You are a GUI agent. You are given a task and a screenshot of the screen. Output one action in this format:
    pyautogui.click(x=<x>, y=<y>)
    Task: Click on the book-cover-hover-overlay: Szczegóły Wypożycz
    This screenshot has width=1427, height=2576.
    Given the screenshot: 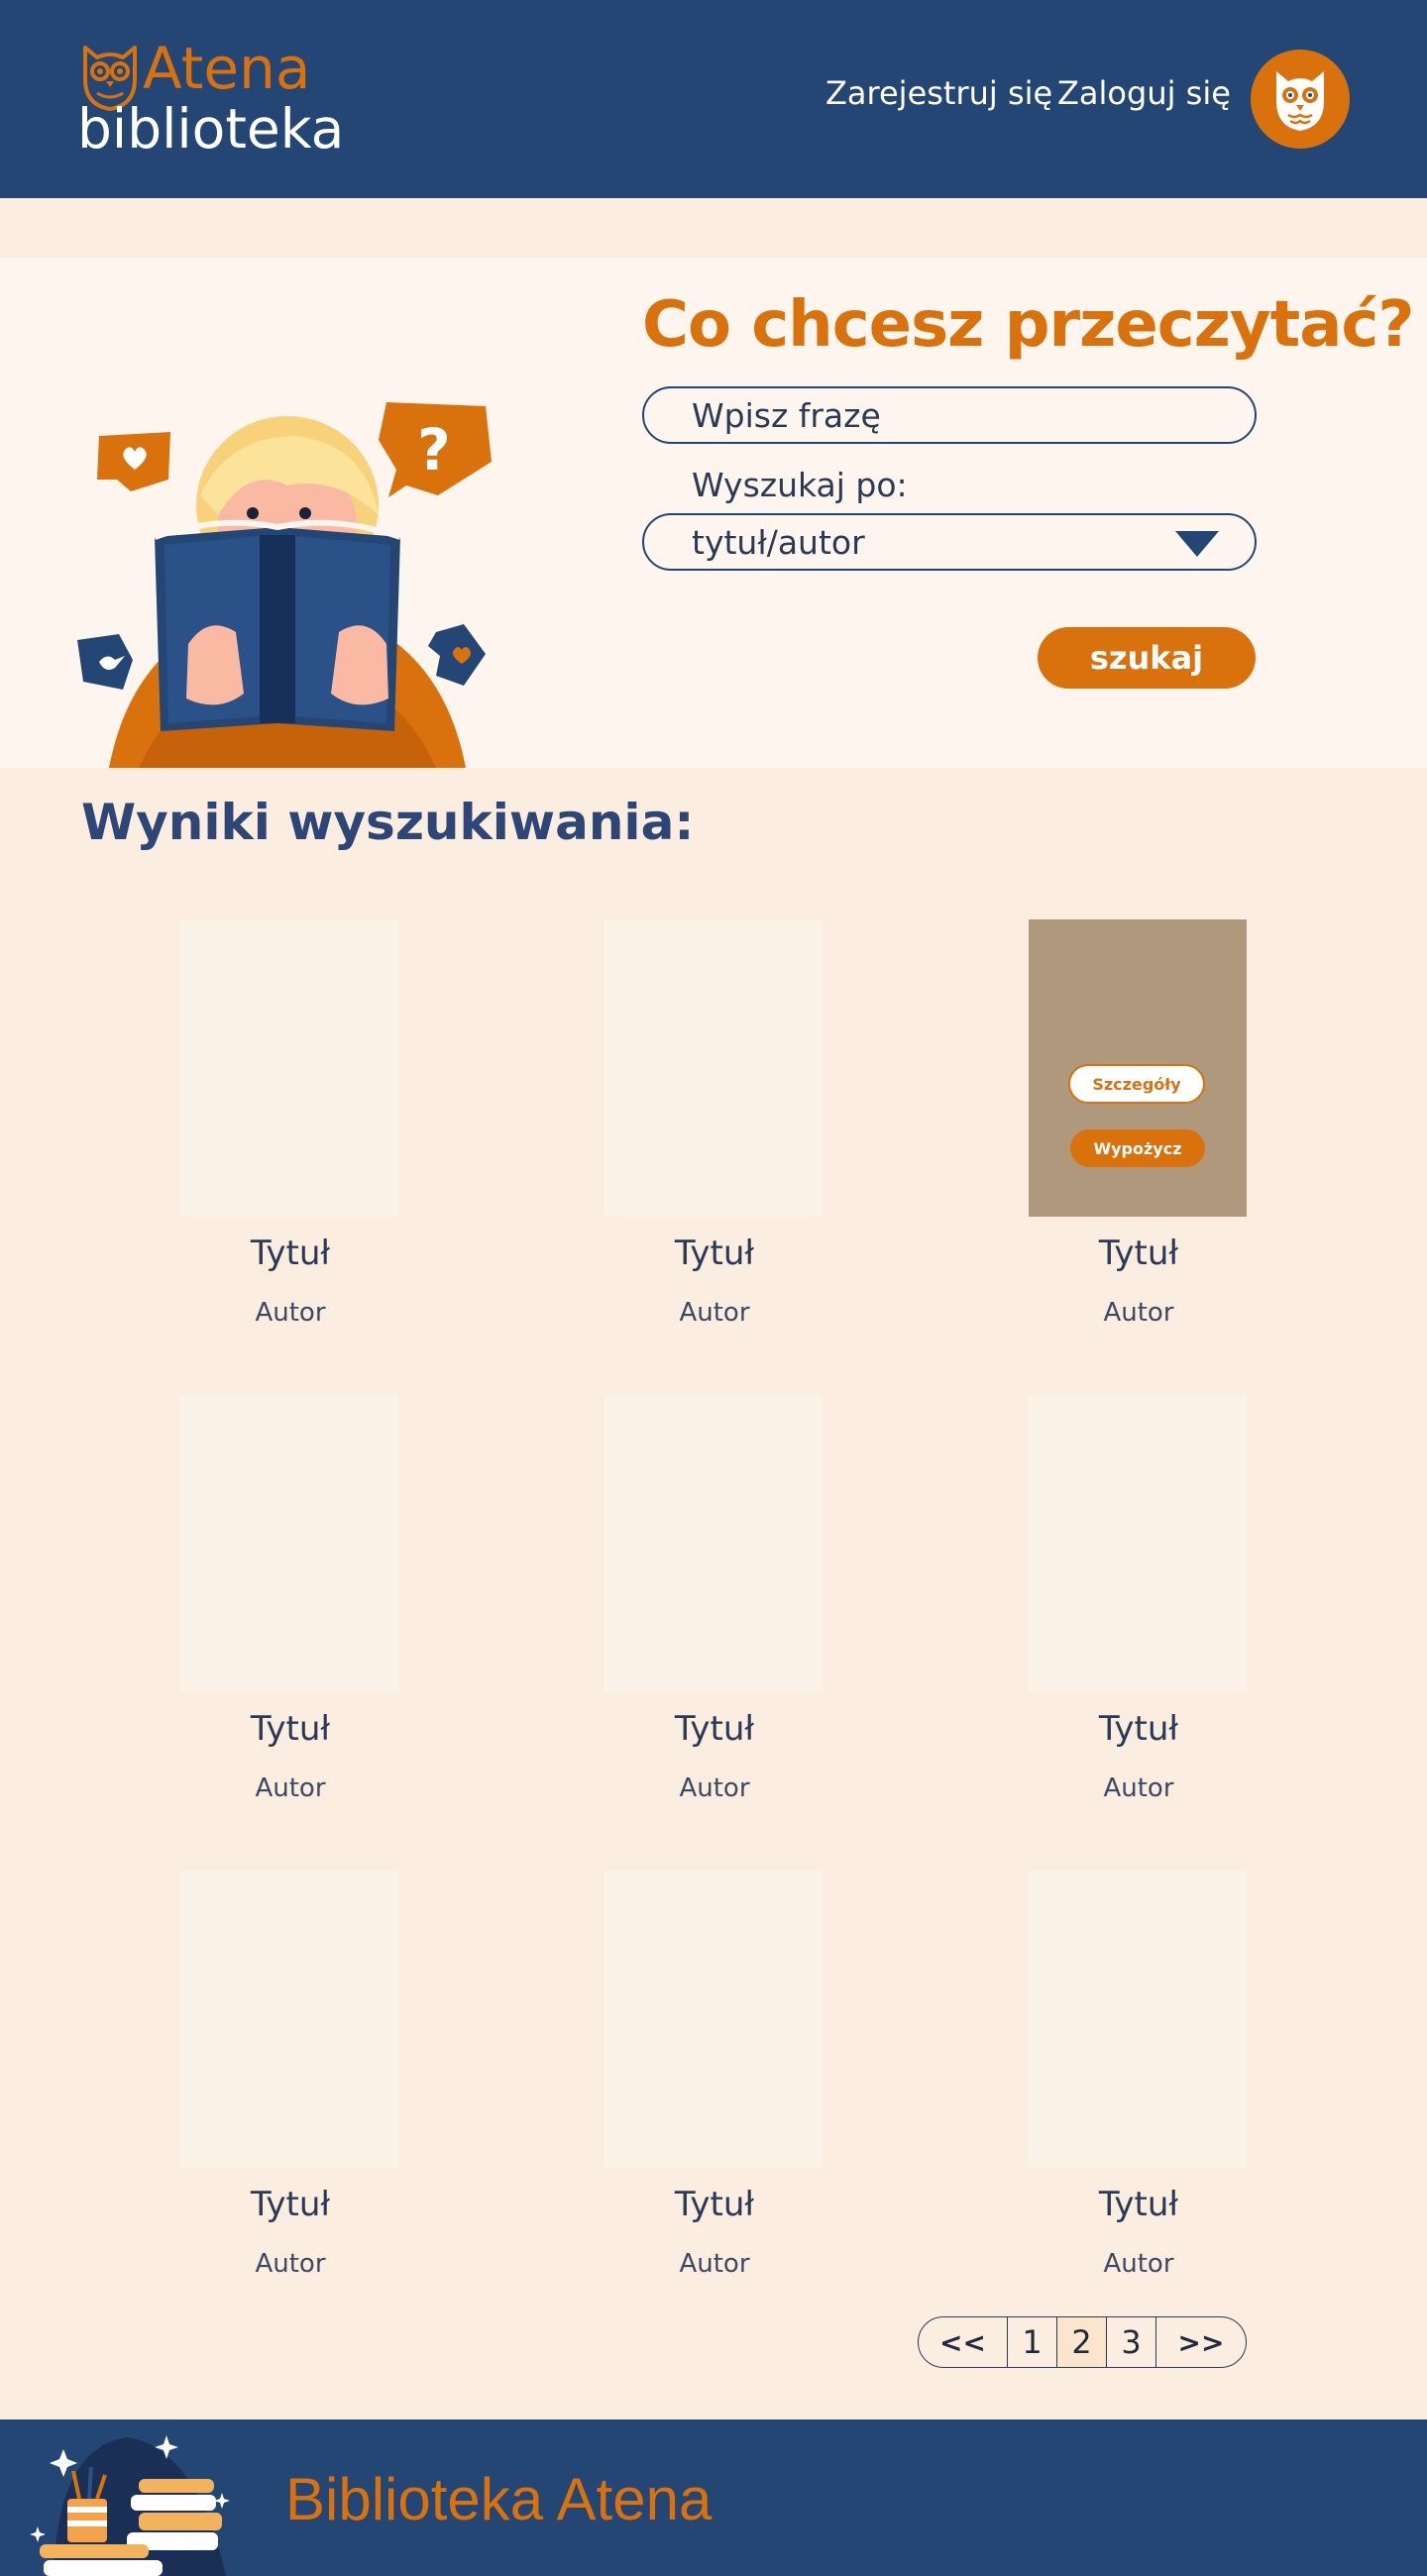 What is the action you would take?
    pyautogui.click(x=1138, y=1068)
    